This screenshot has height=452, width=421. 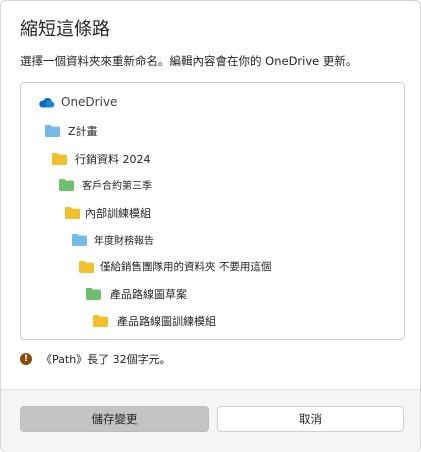 I want to click on folder-label: 客戶合約第三季, so click(x=117, y=186).